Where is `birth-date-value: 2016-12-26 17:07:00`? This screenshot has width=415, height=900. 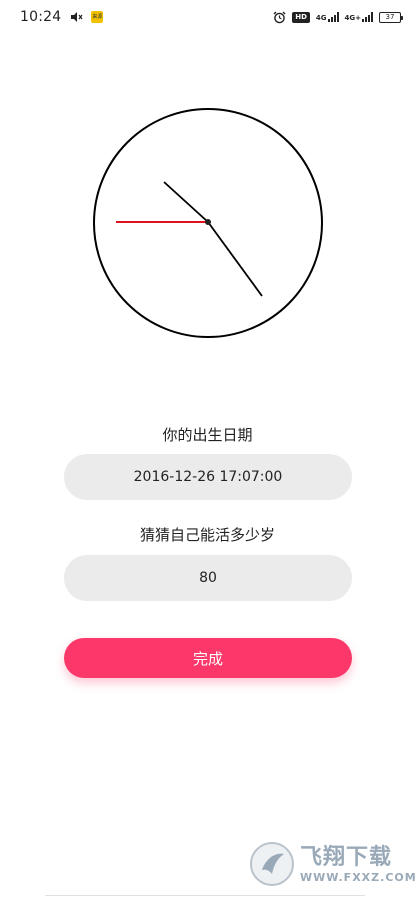
birth-date-value: 2016-12-26 17:07:00 is located at coordinates (208, 477).